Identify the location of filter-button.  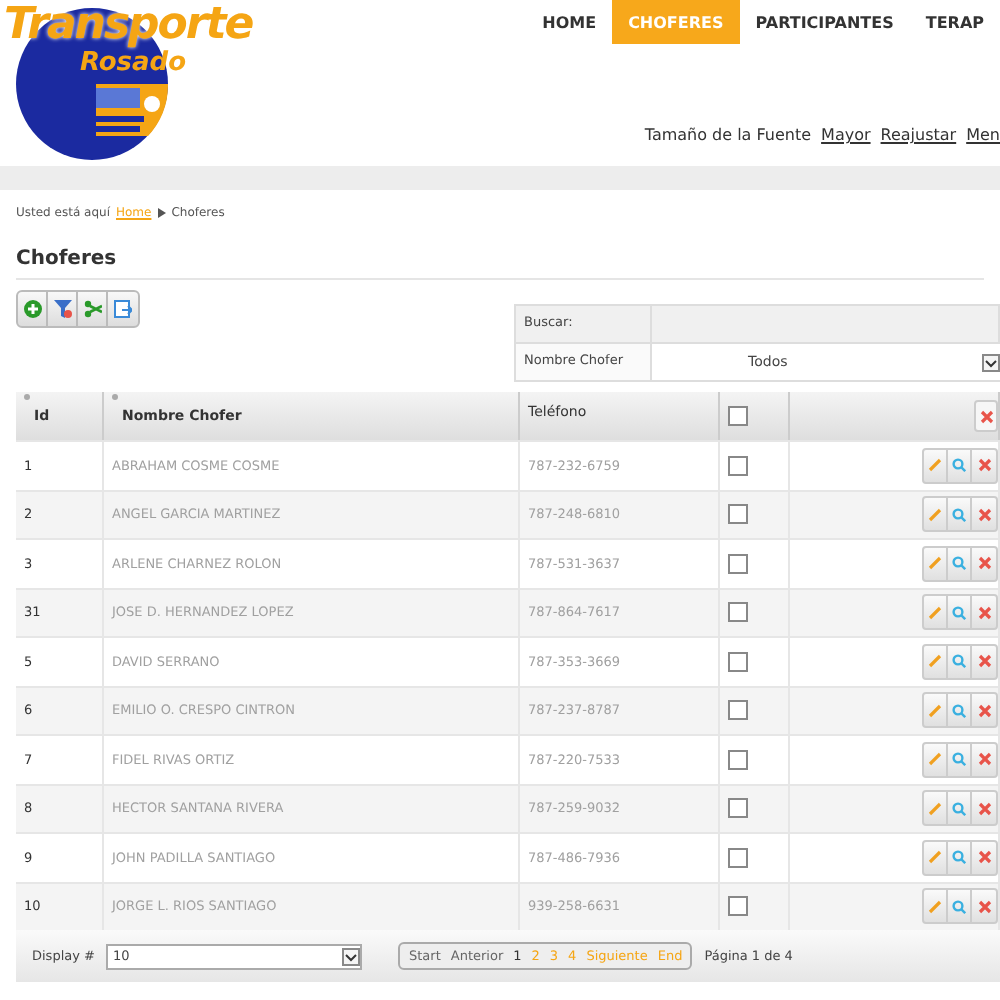
(63, 309).